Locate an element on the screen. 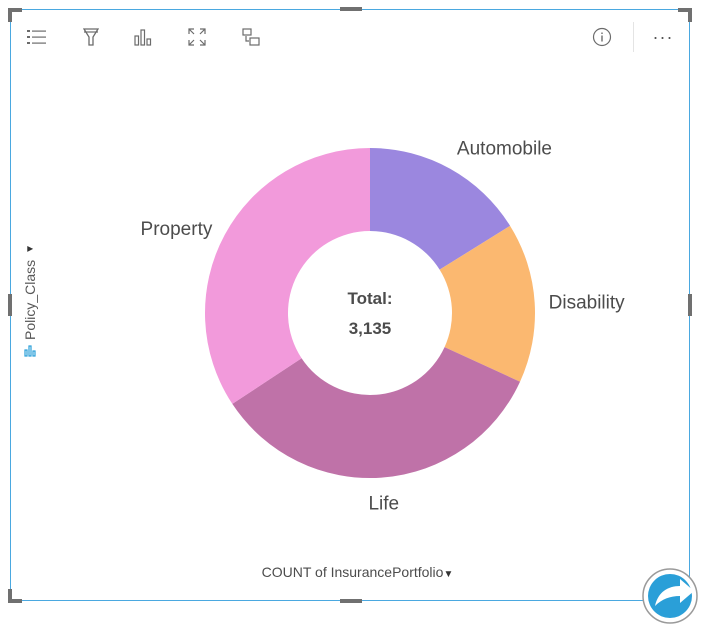 This screenshot has width=715, height=629. resize-handle-top is located at coordinates (351, 9).